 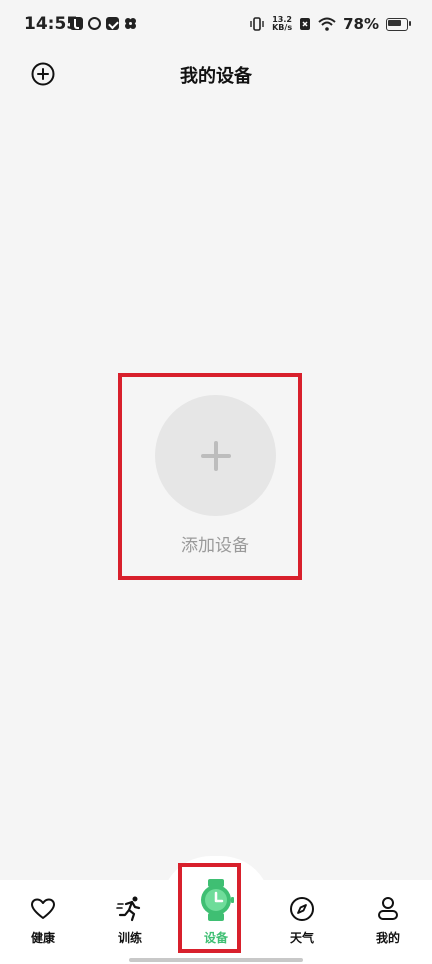 What do you see at coordinates (301, 938) in the screenshot?
I see `nav-label-weather: 天气` at bounding box center [301, 938].